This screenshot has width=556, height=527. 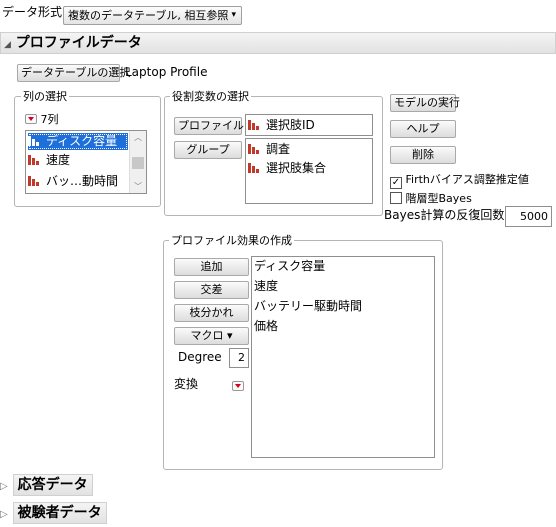 I want to click on firth-label: Firthバイアス調整推定値, so click(x=467, y=179).